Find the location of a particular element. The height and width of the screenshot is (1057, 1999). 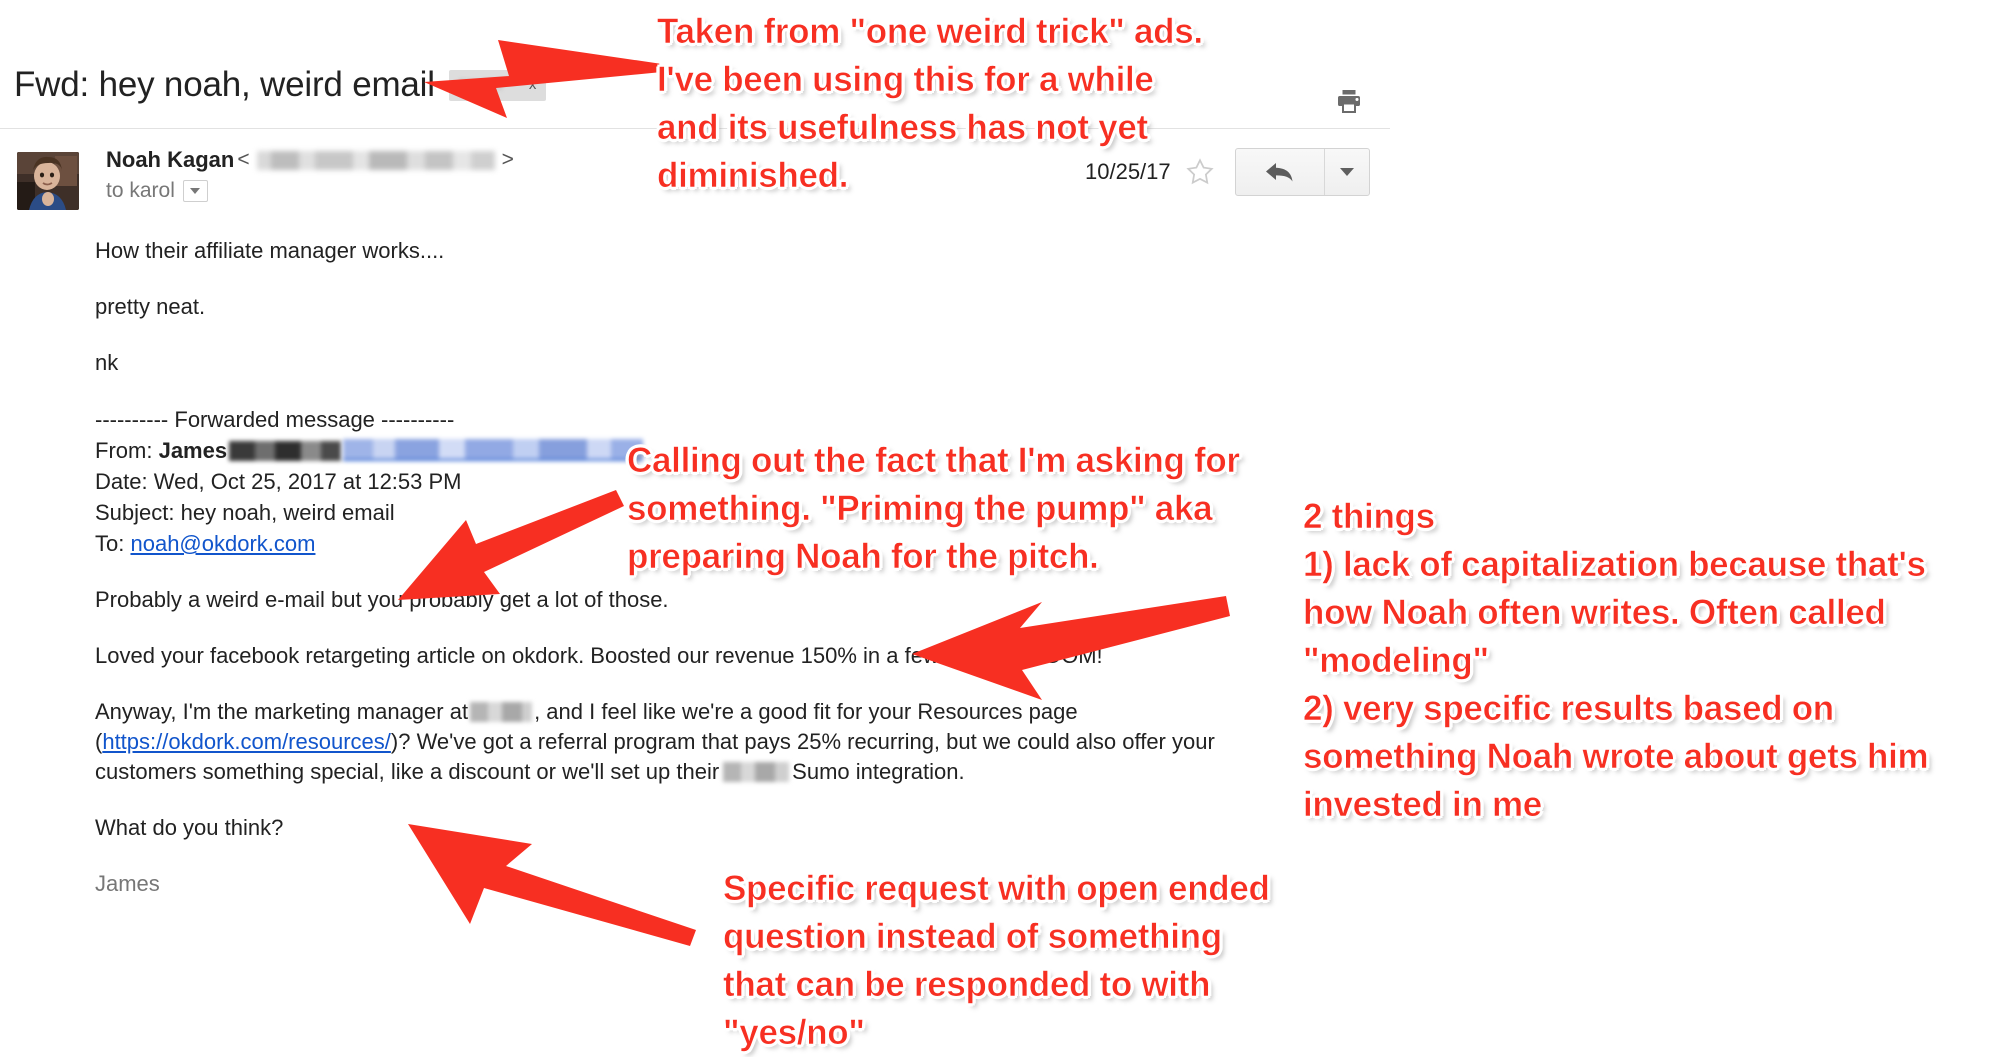

avatar is located at coordinates (48, 181).